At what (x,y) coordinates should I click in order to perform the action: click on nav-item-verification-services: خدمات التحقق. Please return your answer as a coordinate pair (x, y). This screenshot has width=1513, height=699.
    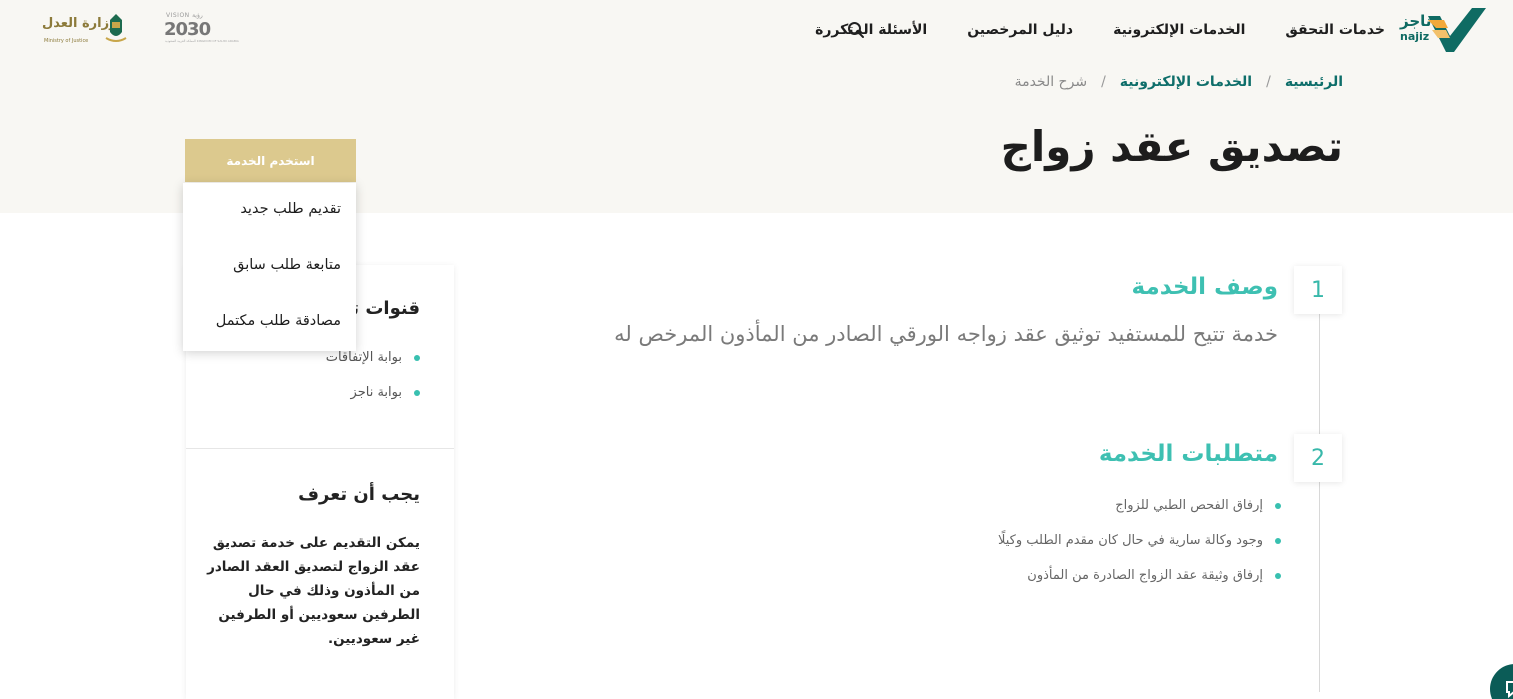
    Looking at the image, I should click on (1335, 30).